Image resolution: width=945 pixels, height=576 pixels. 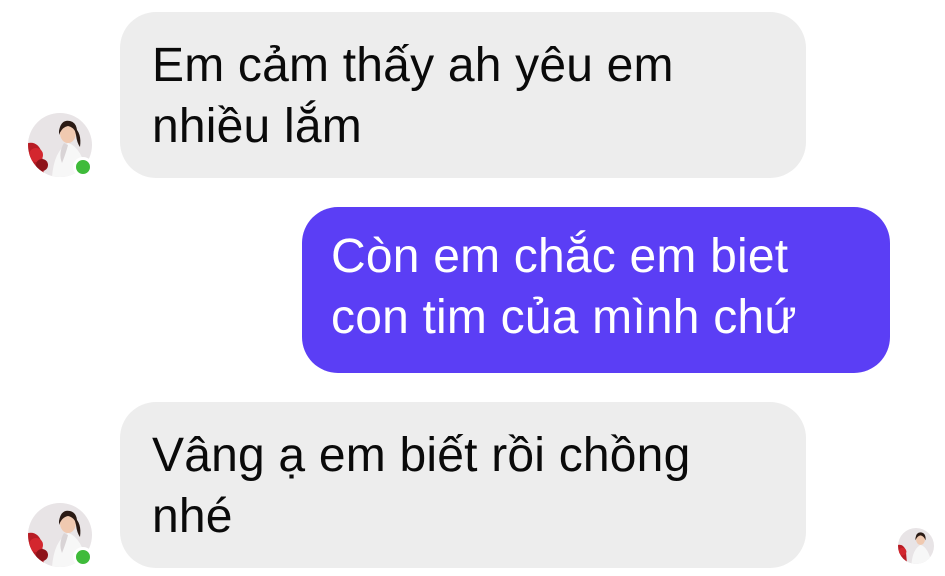 What do you see at coordinates (916, 546) in the screenshot?
I see `seen-avatar-icon` at bounding box center [916, 546].